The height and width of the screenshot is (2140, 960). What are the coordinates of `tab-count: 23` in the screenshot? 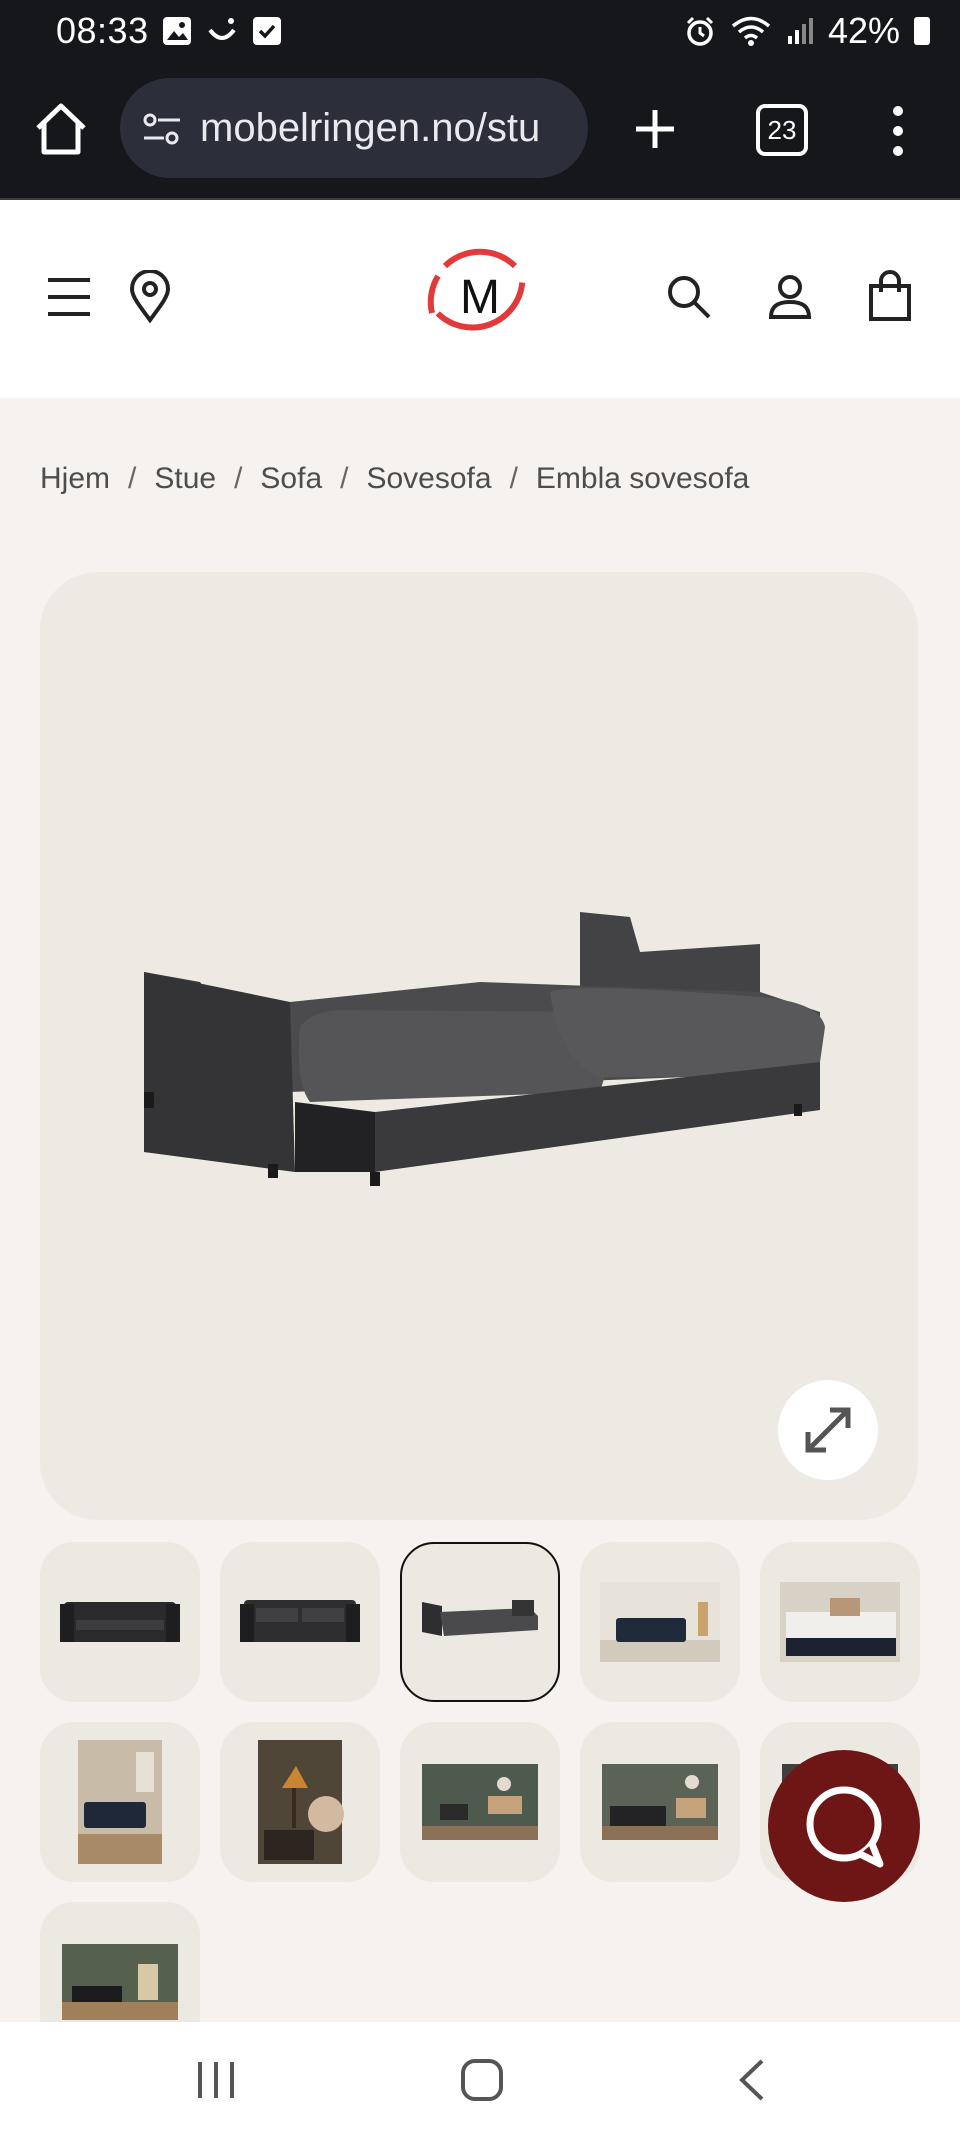 It's located at (782, 130).